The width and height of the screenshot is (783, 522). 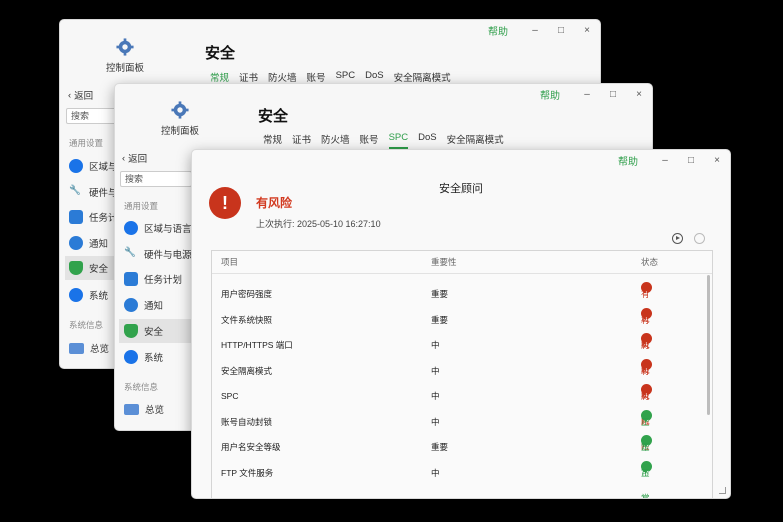 I want to click on row-item: SPC, so click(x=230, y=396).